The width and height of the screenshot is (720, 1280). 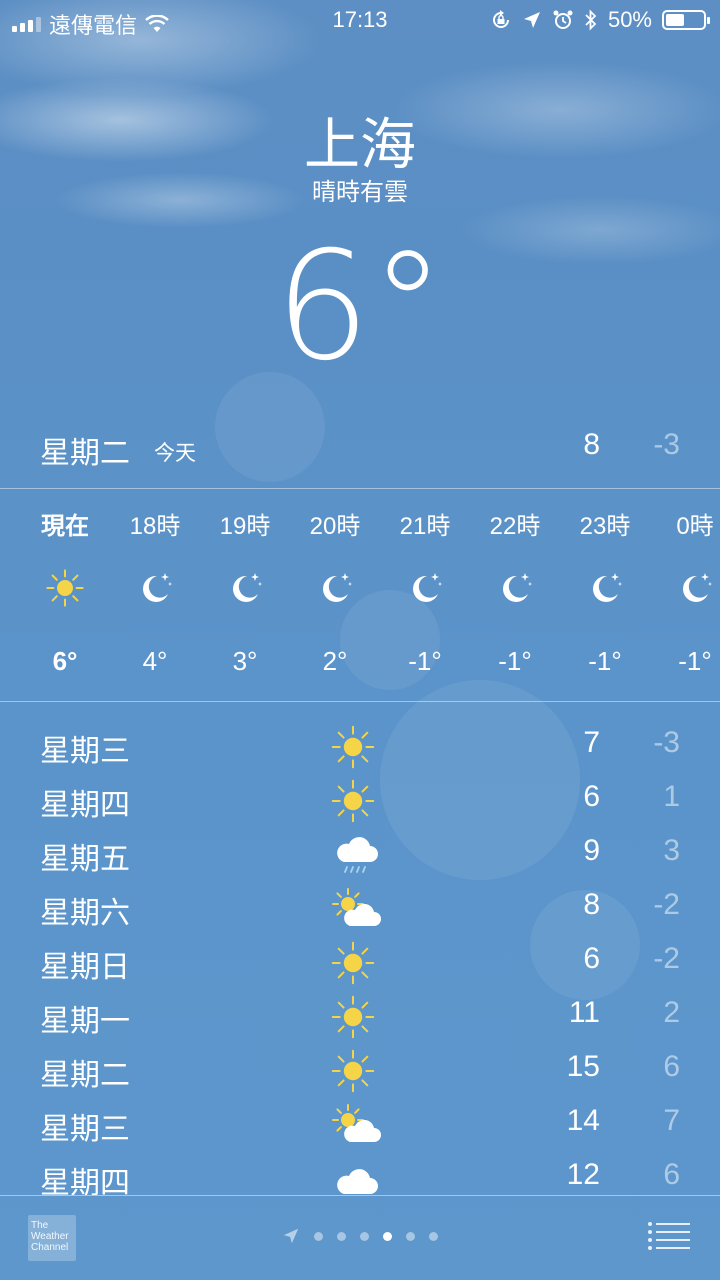 What do you see at coordinates (695, 526) in the screenshot?
I see `hour-label: 0時` at bounding box center [695, 526].